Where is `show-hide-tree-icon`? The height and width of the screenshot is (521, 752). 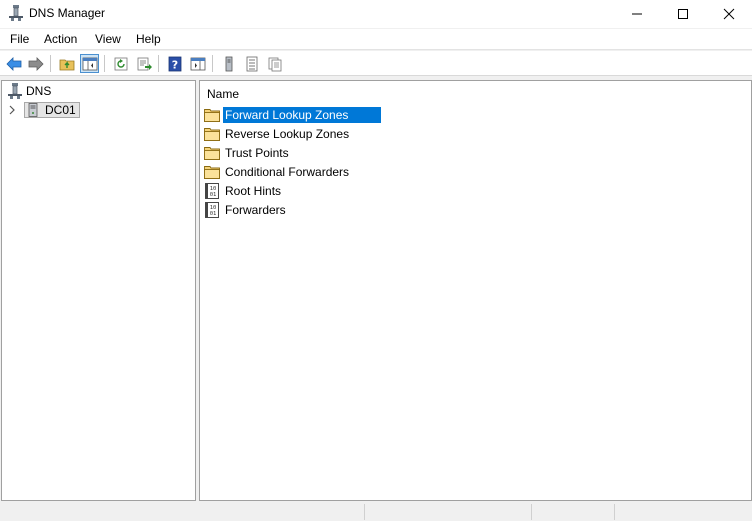
show-hide-tree-icon is located at coordinates (89, 63).